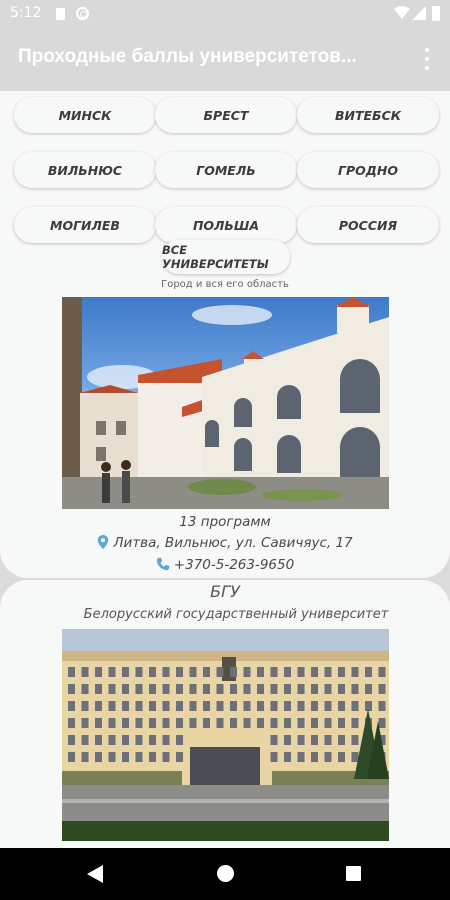 Image resolution: width=450 pixels, height=900 pixels. Describe the element at coordinates (225, 873) in the screenshot. I see `home-icon` at that location.